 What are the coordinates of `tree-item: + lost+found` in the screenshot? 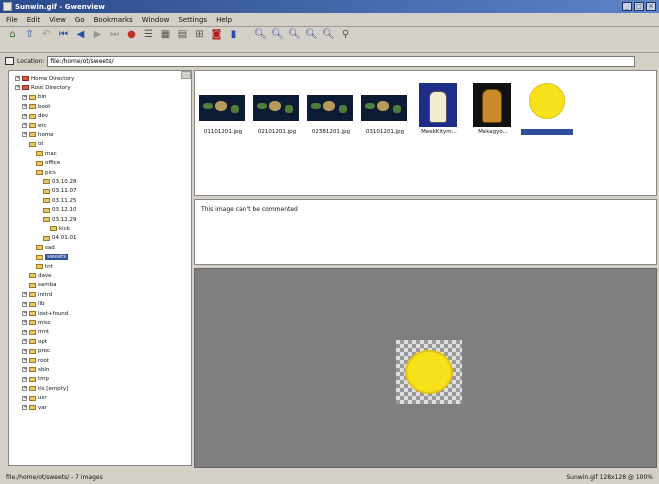 It's located at (45, 313).